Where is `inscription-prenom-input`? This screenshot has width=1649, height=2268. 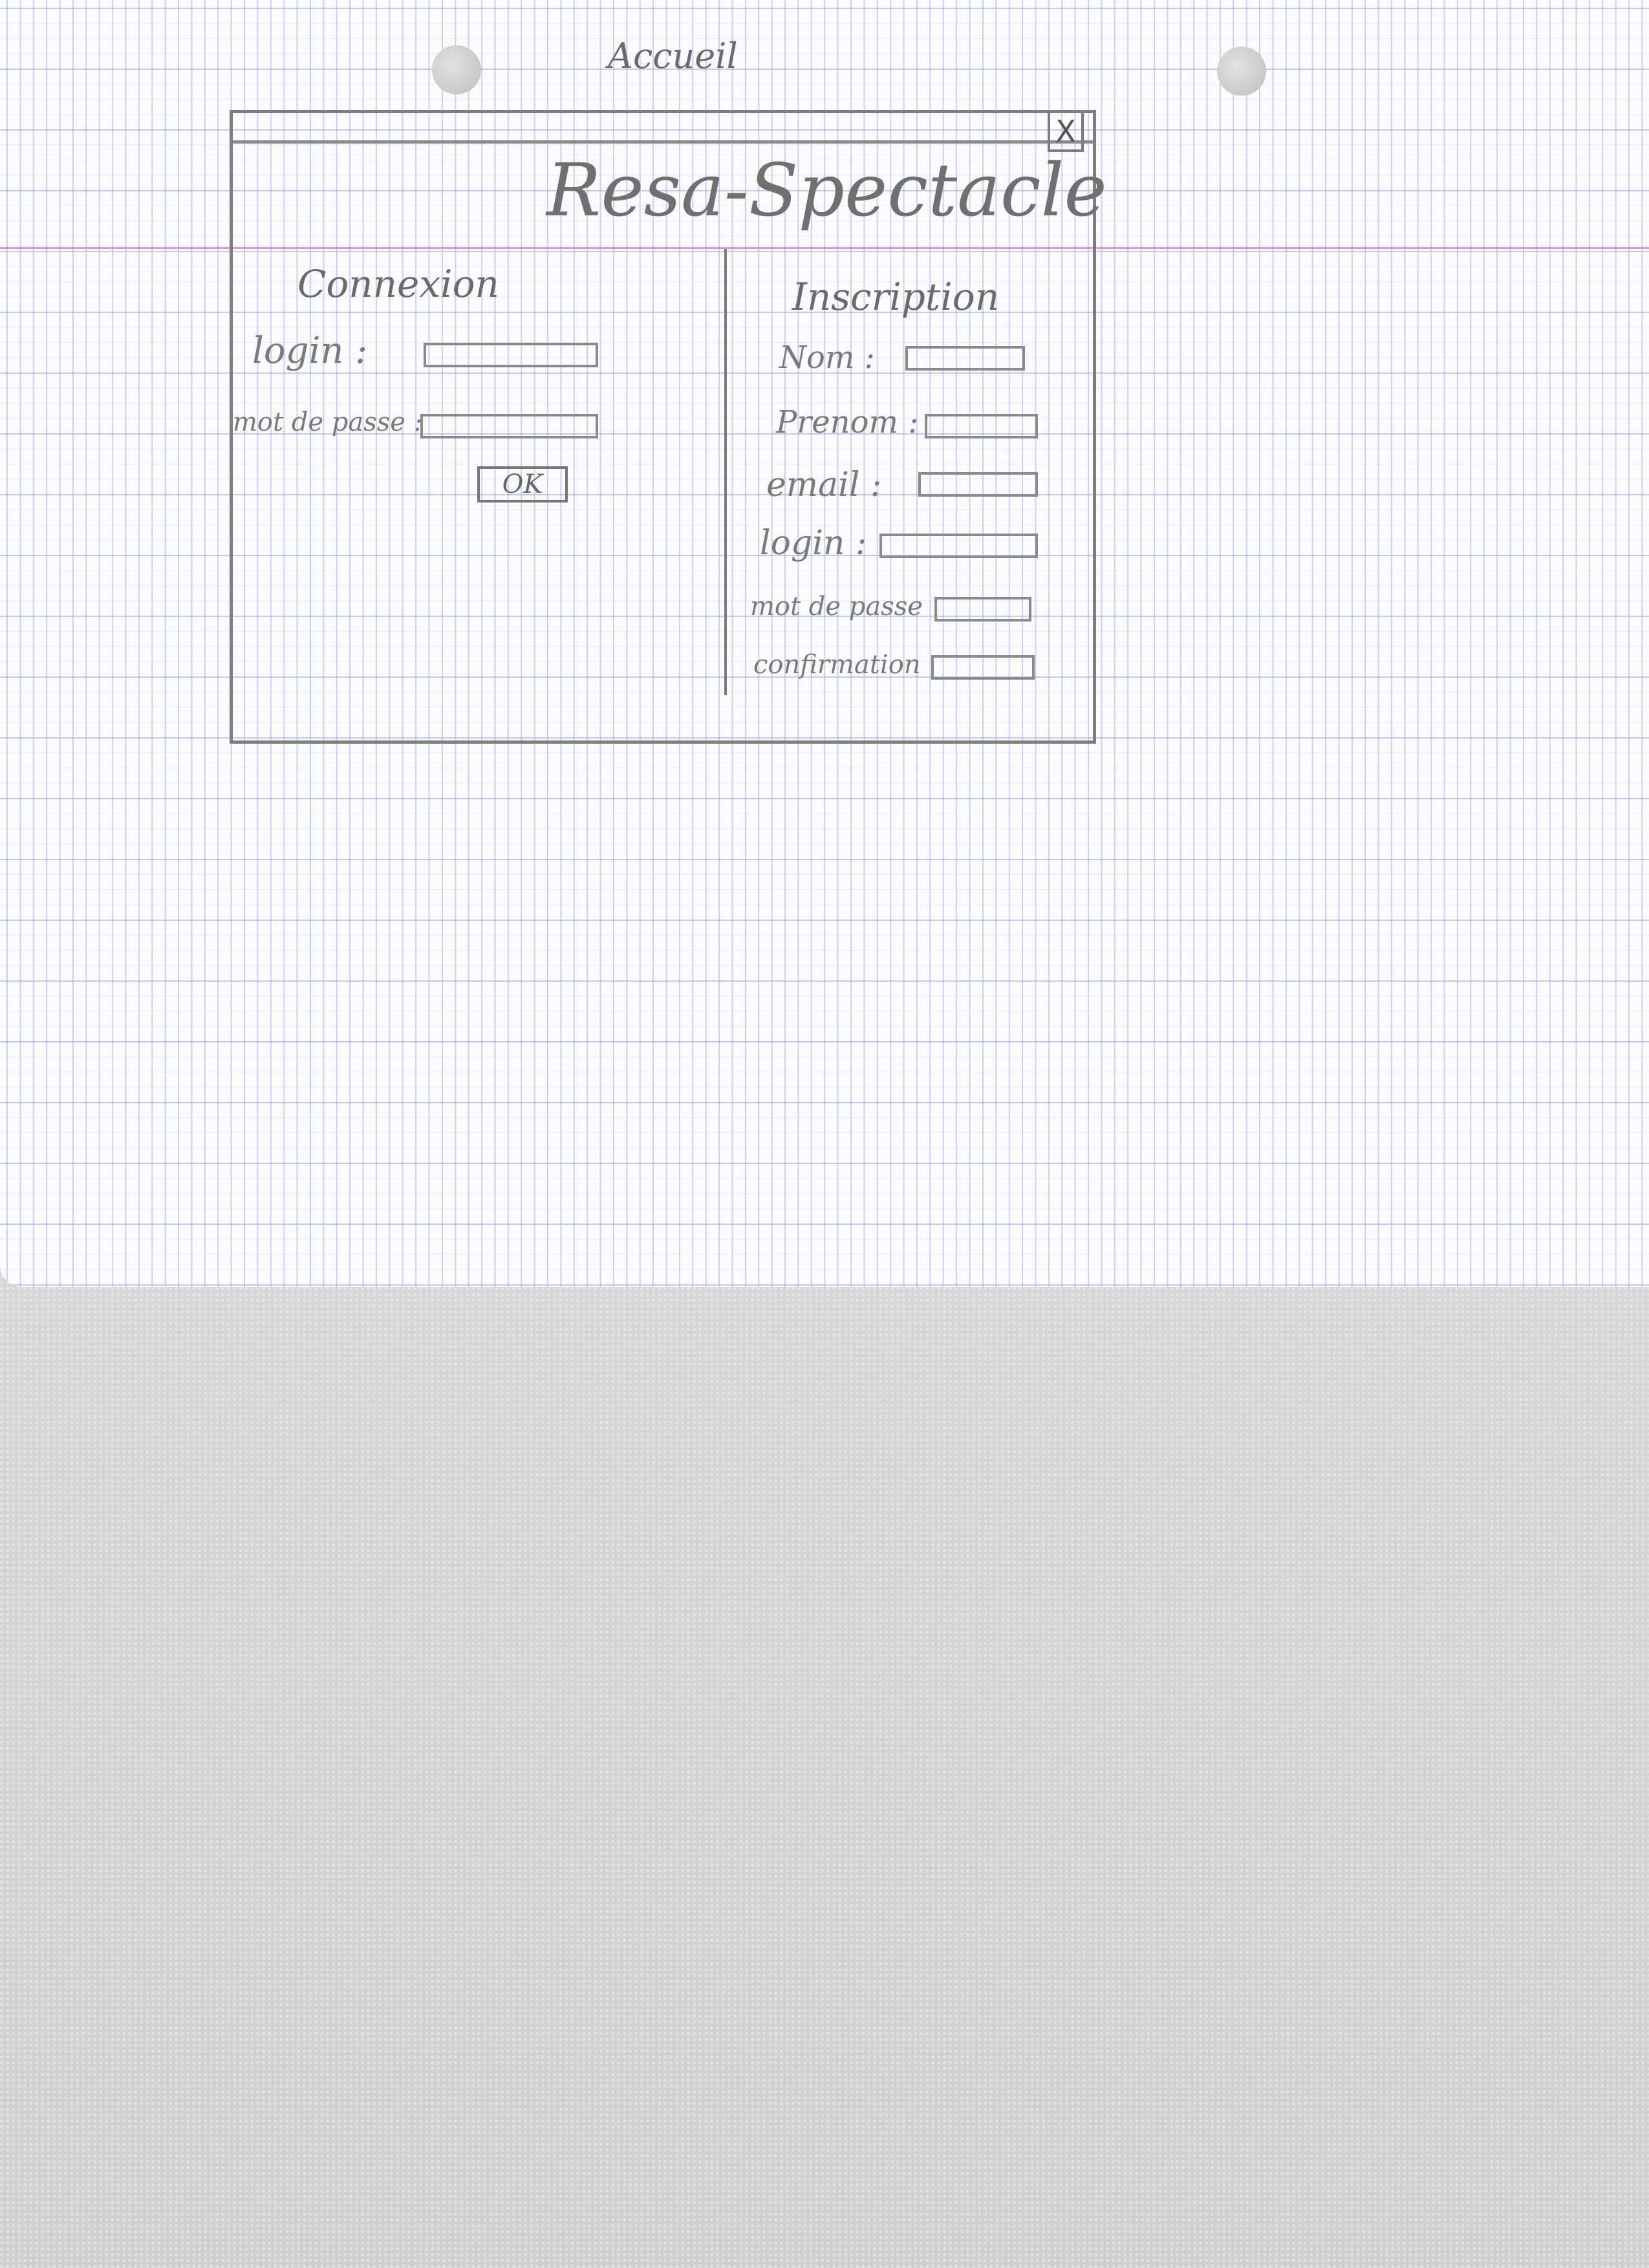 inscription-prenom-input is located at coordinates (981, 426).